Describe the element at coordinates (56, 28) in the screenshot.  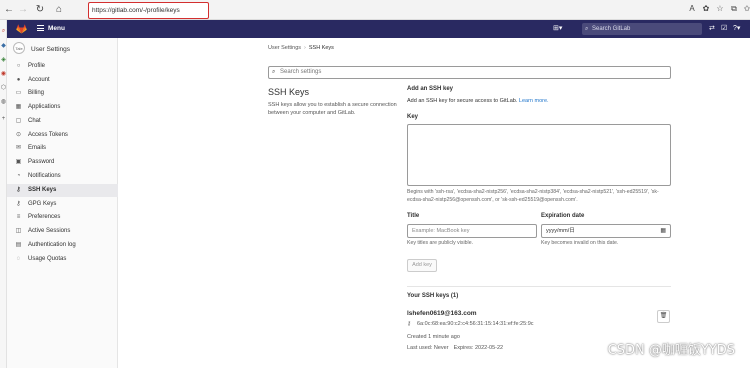
I see `menu-label: Menu` at that location.